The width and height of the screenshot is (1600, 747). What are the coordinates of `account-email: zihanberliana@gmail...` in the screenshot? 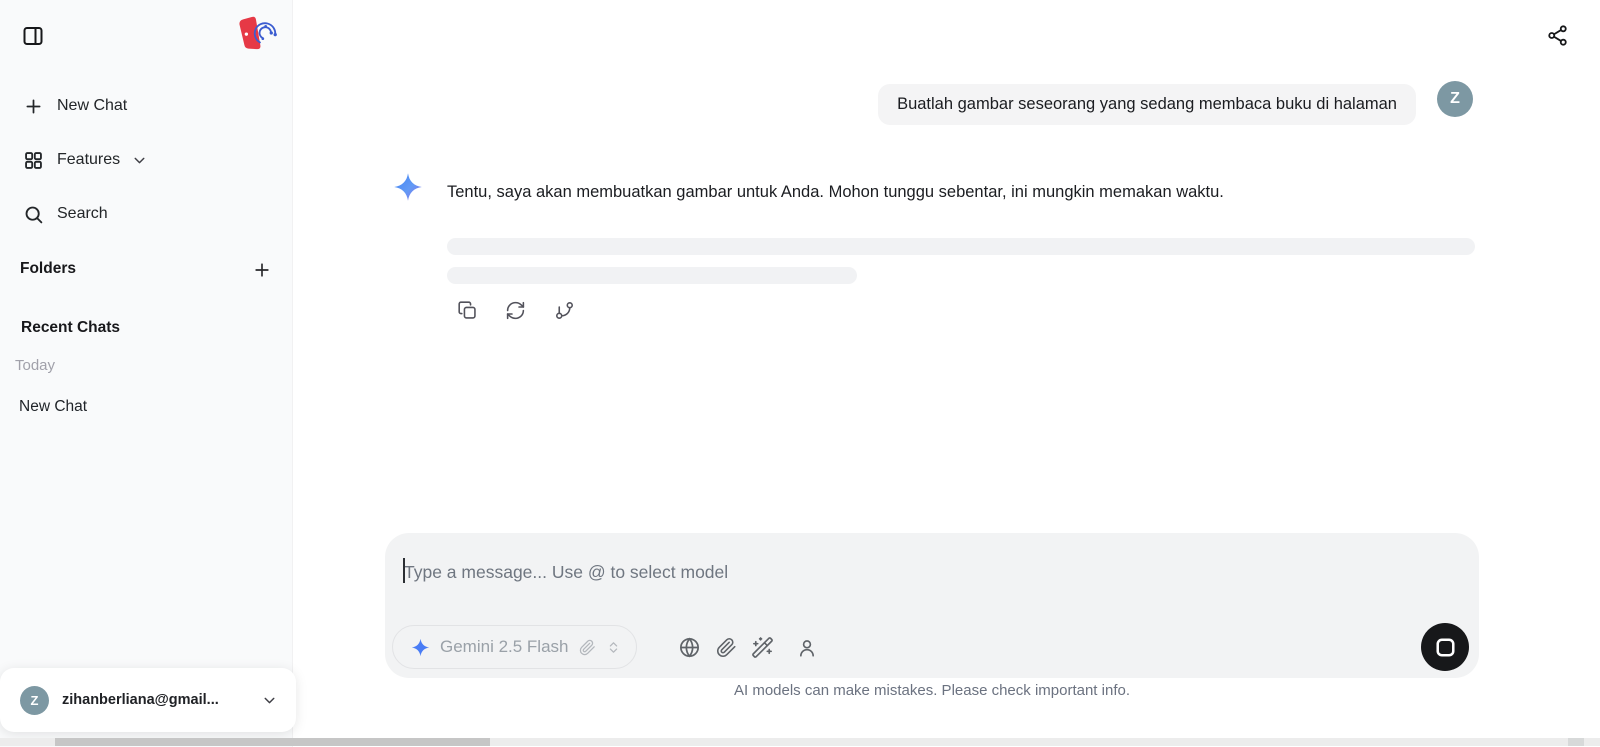 It's located at (140, 700).